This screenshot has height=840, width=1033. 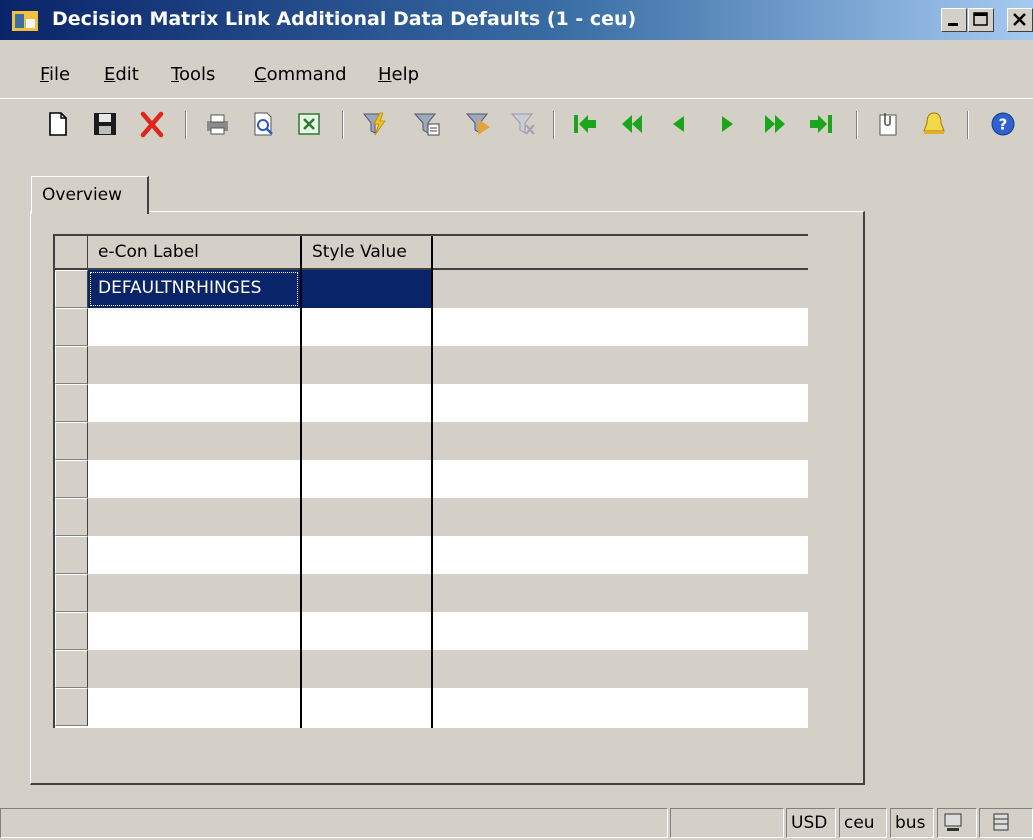 I want to click on close-button, so click(x=1020, y=20).